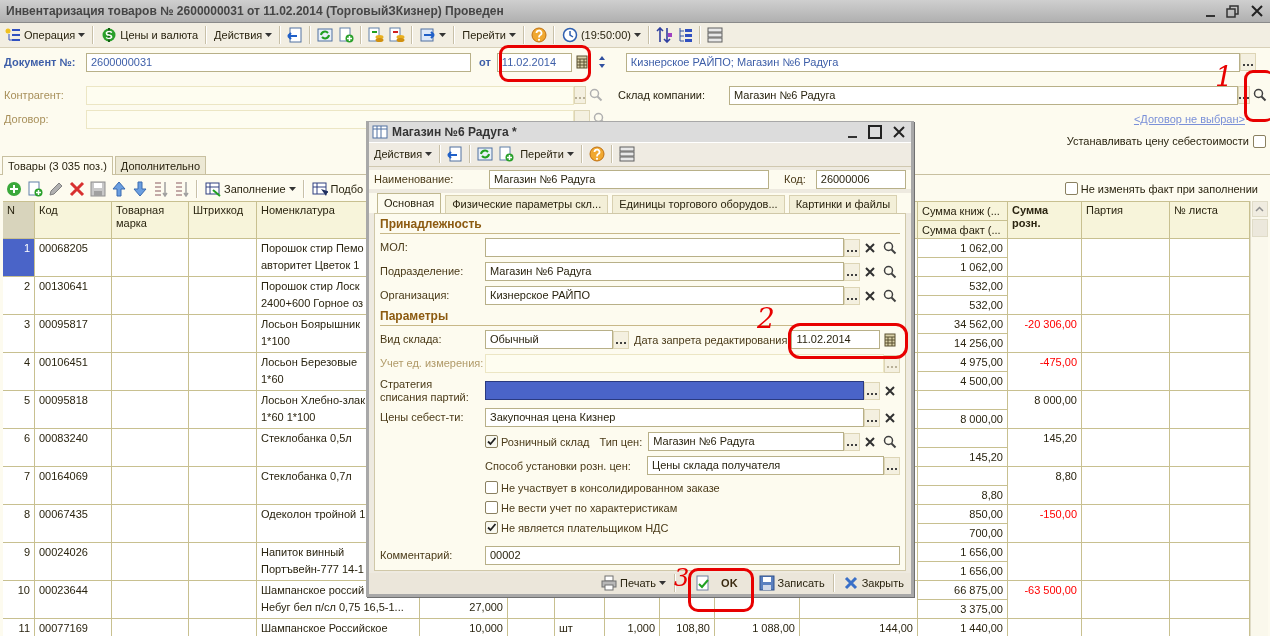 This screenshot has height=636, width=1270. Describe the element at coordinates (35, 188) in the screenshot. I see `copy-row-button` at that location.